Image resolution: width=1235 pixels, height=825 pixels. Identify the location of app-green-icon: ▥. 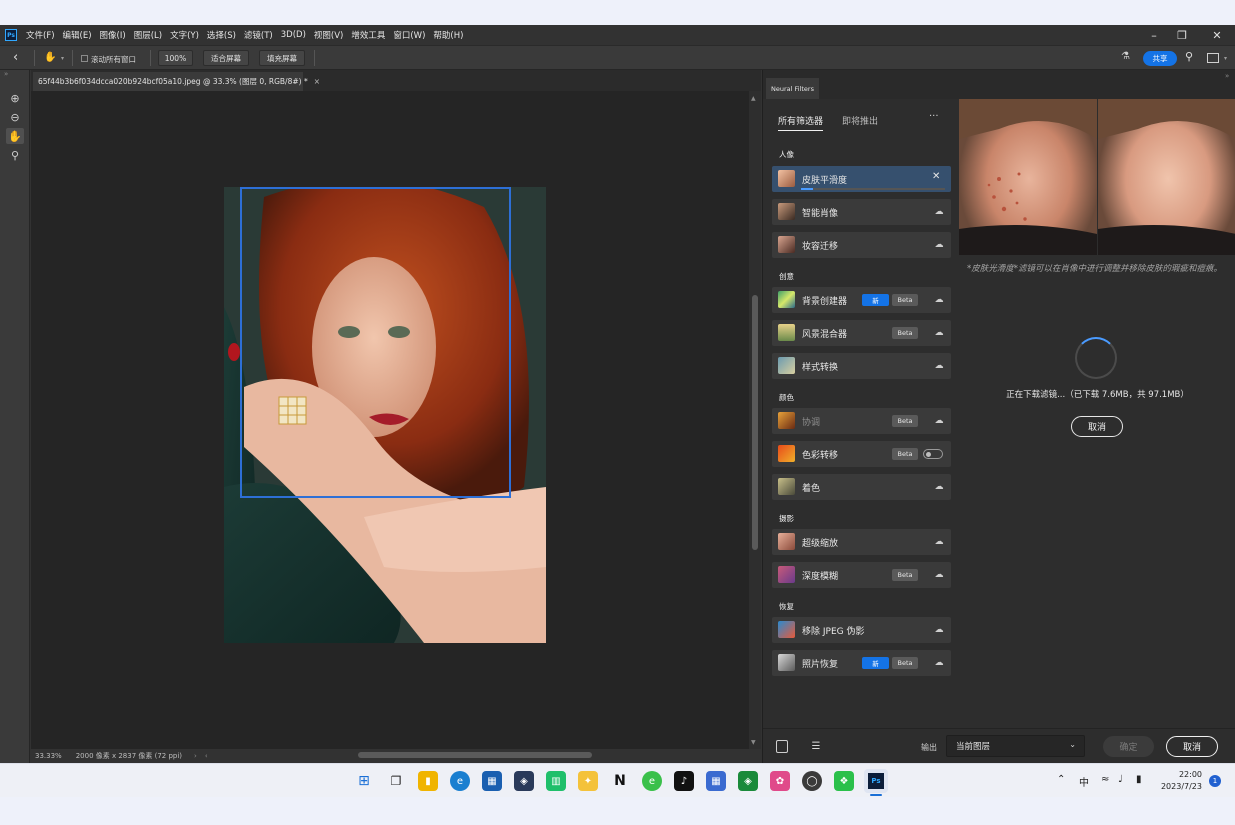
(556, 781).